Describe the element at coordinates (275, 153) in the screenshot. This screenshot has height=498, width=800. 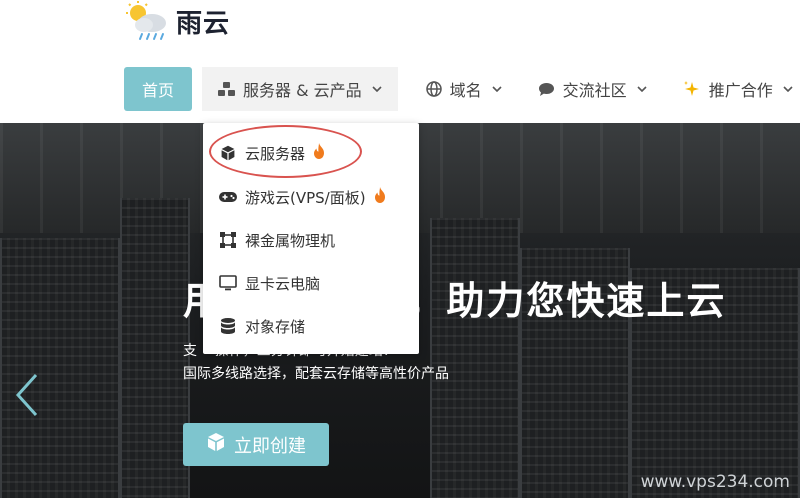
I see `dropdown-item-label: 云服务器` at that location.